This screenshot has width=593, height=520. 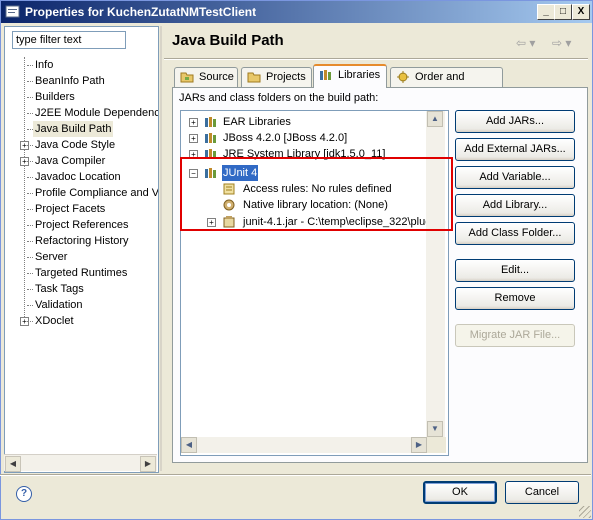 I want to click on nav-item-java-code-style: + Java Code Style, so click(x=81, y=145).